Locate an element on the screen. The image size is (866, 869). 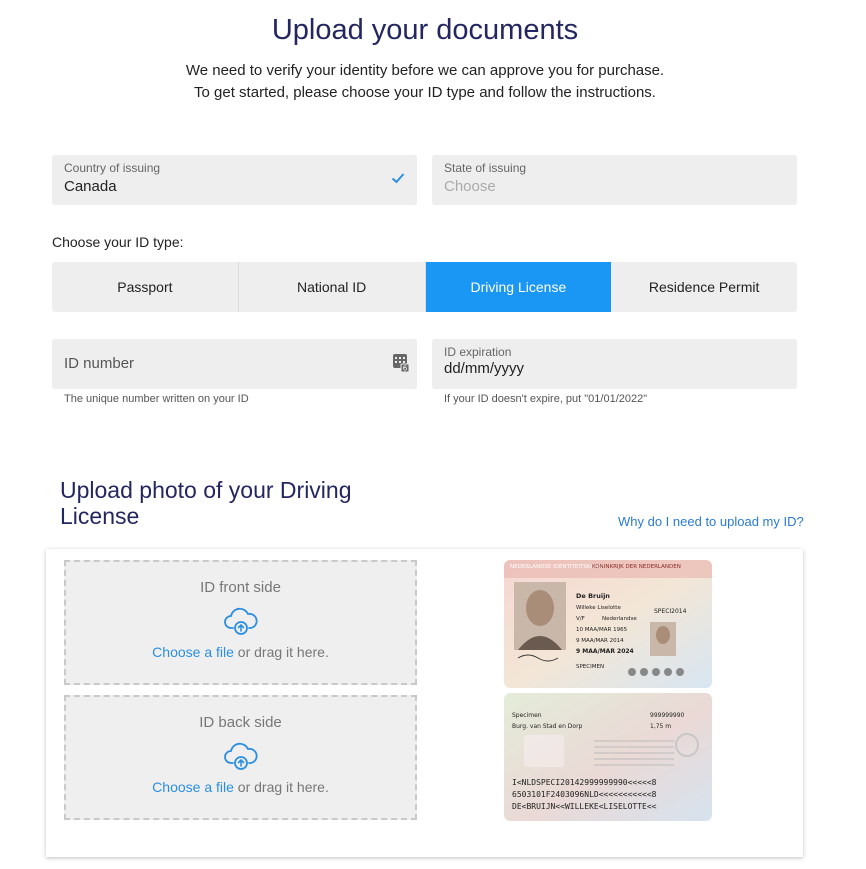
back-height: 1,75 m is located at coordinates (660, 726).